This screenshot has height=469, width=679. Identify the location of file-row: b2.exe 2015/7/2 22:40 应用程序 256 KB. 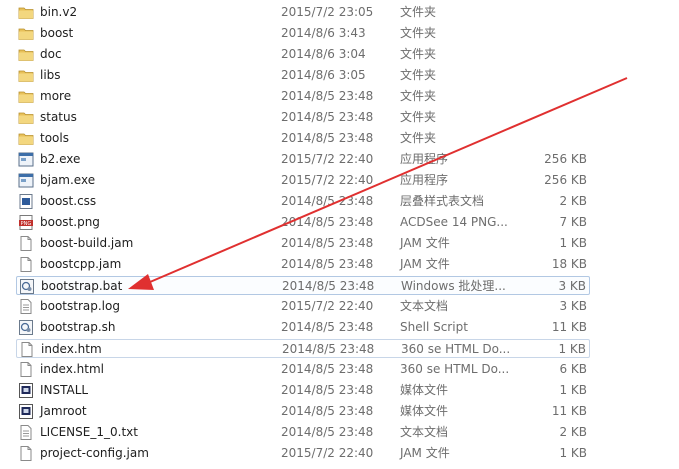
(303, 159).